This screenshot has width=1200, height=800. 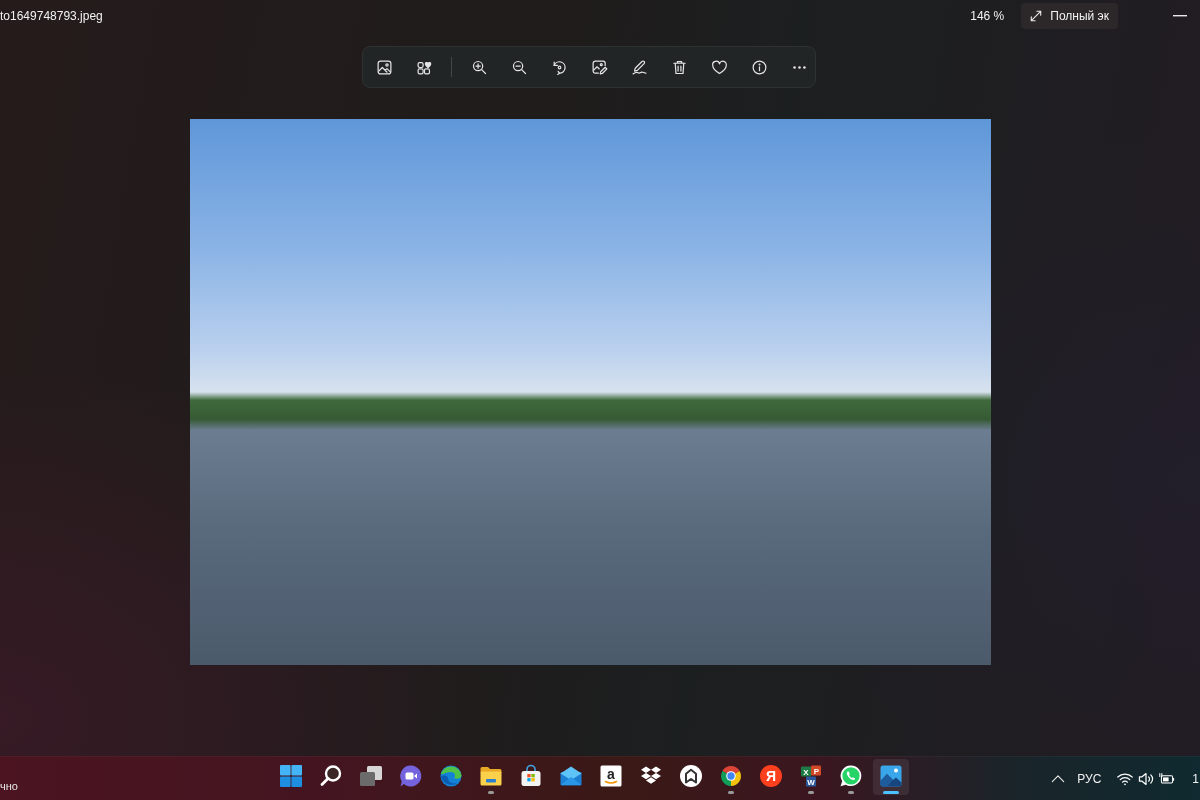 What do you see at coordinates (1036, 16) in the screenshot?
I see `expand-icon` at bounding box center [1036, 16].